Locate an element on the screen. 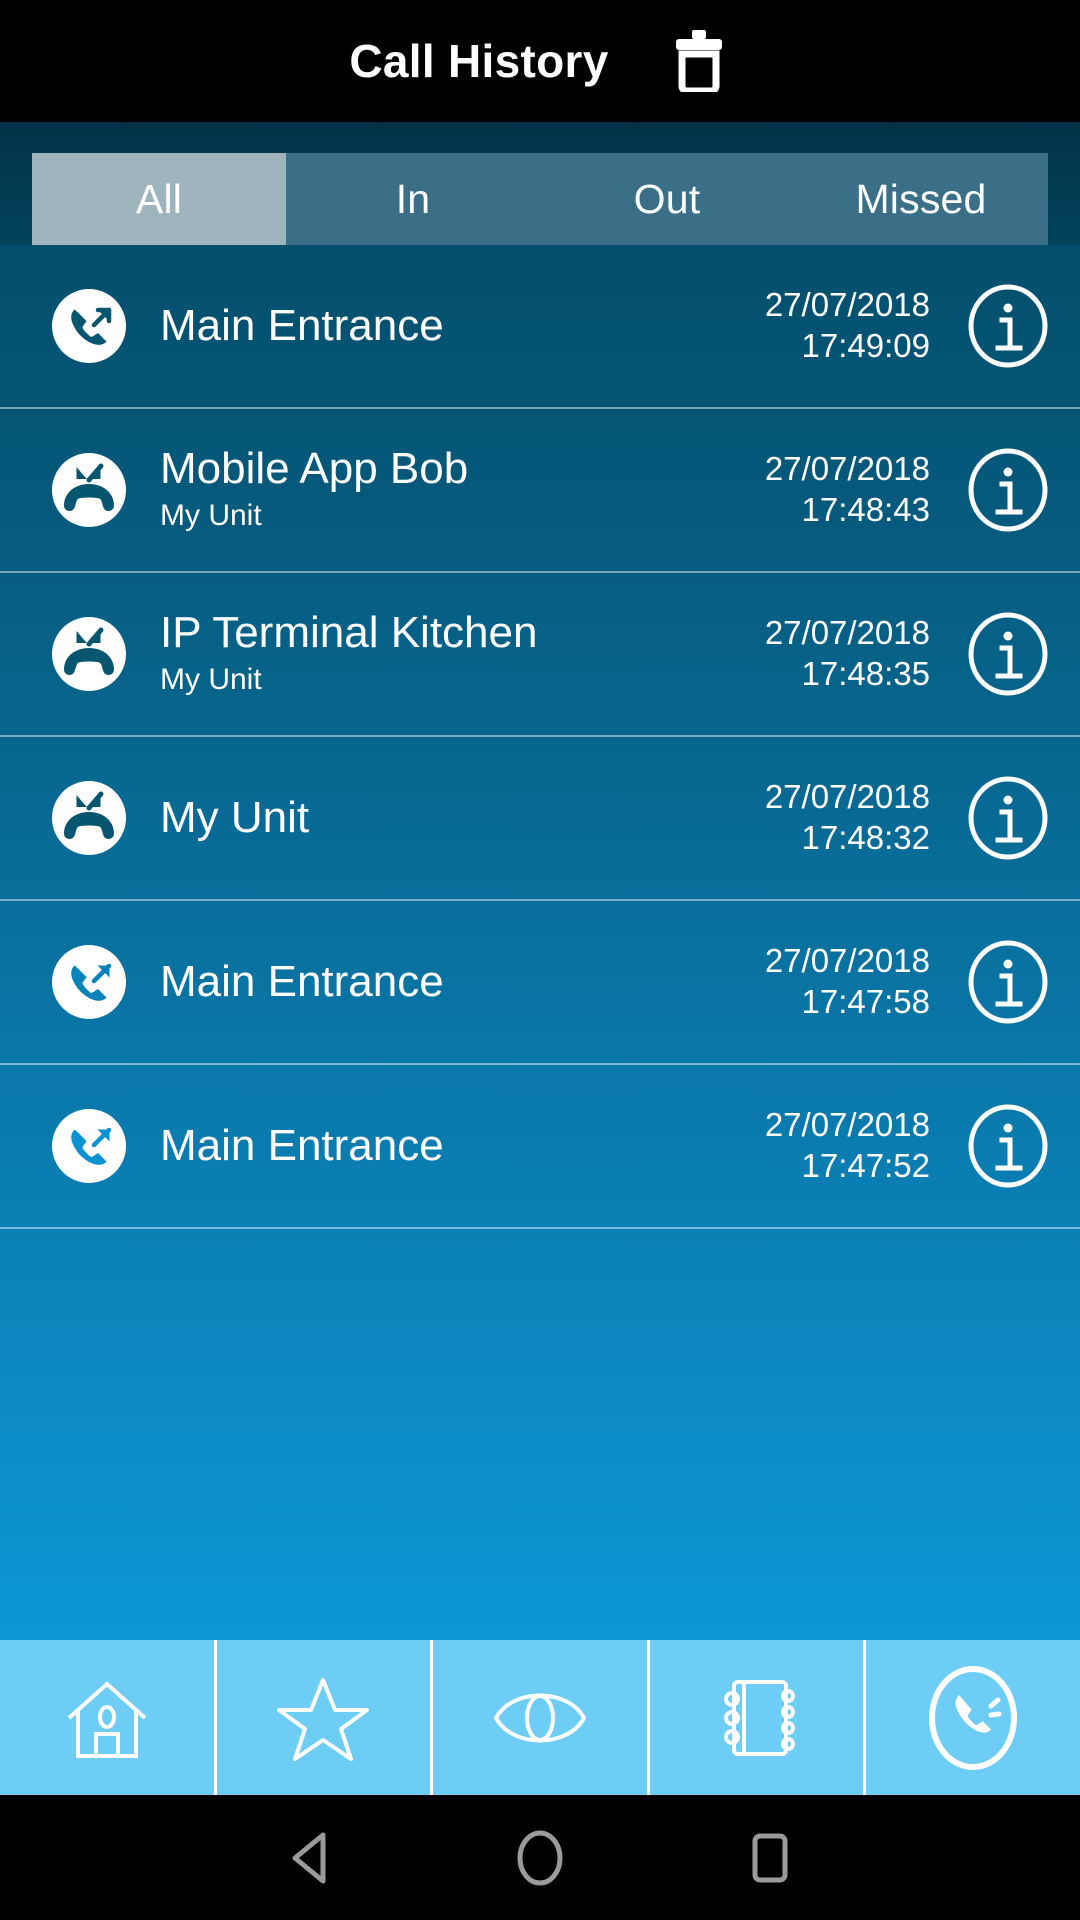  tab-all: All is located at coordinates (159, 199).